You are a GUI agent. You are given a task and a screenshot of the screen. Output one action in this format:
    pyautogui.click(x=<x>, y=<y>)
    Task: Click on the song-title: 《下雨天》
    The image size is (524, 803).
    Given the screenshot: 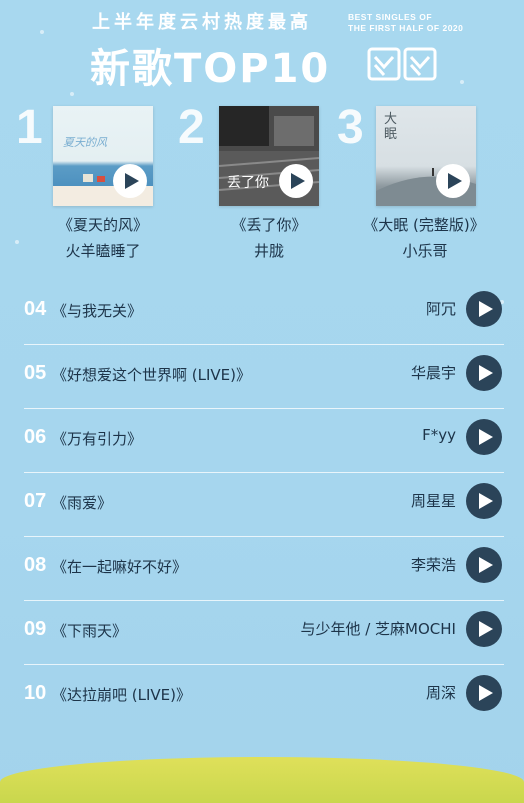 What is the action you would take?
    pyautogui.click(x=89, y=630)
    